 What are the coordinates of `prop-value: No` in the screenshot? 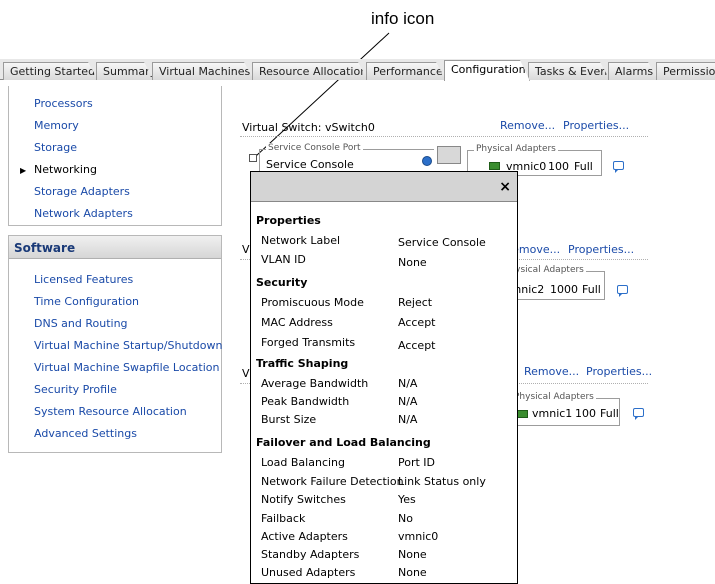 It's located at (405, 518).